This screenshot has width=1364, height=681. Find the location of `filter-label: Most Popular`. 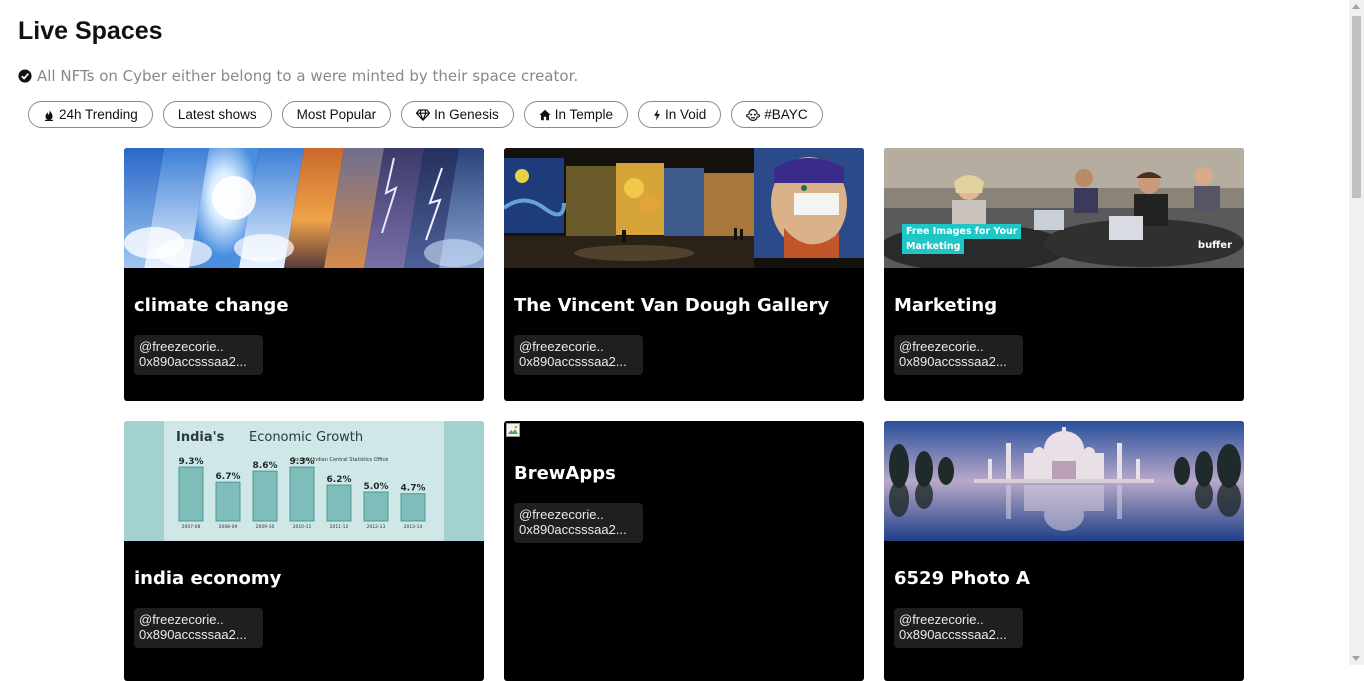

filter-label: Most Popular is located at coordinates (336, 114).